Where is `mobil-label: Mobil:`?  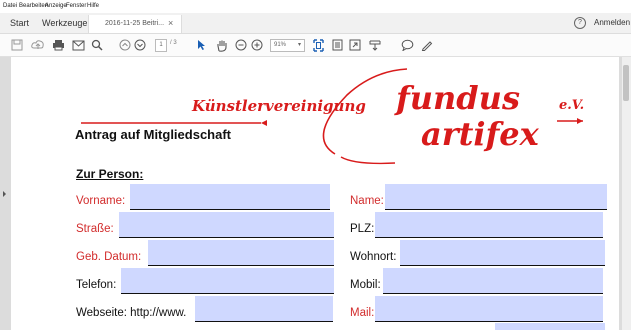 mobil-label: Mobil: is located at coordinates (365, 285).